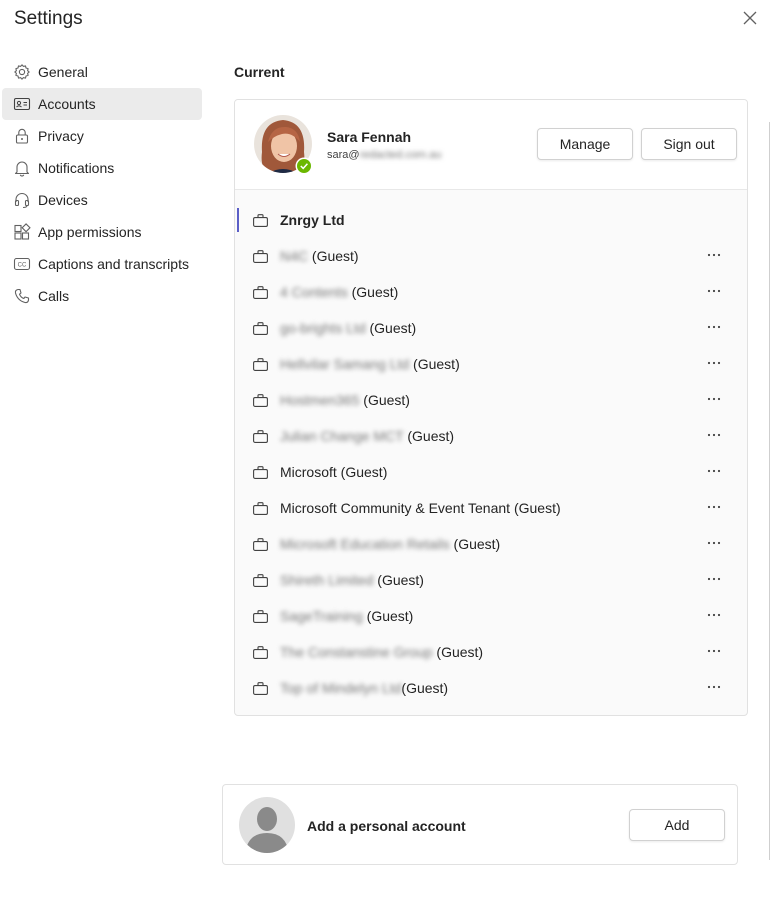  I want to click on nav-item-app-permissions: App permissions, so click(102, 232).